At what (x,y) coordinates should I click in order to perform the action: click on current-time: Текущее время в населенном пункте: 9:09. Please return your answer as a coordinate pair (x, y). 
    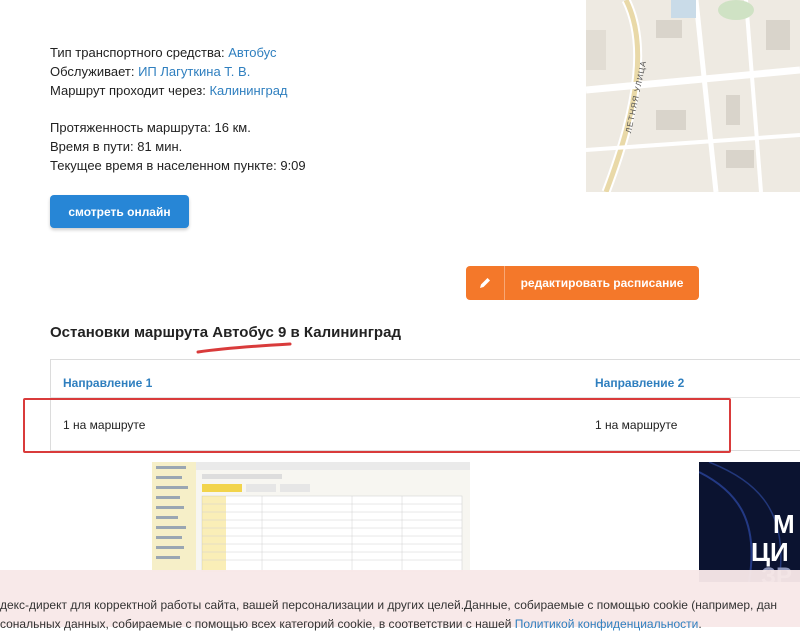
    Looking at the image, I should click on (178, 165).